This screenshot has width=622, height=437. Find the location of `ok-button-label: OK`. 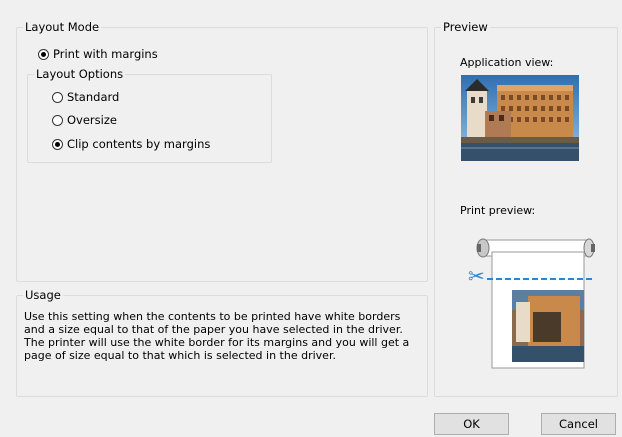

ok-button-label: OK is located at coordinates (471, 424).